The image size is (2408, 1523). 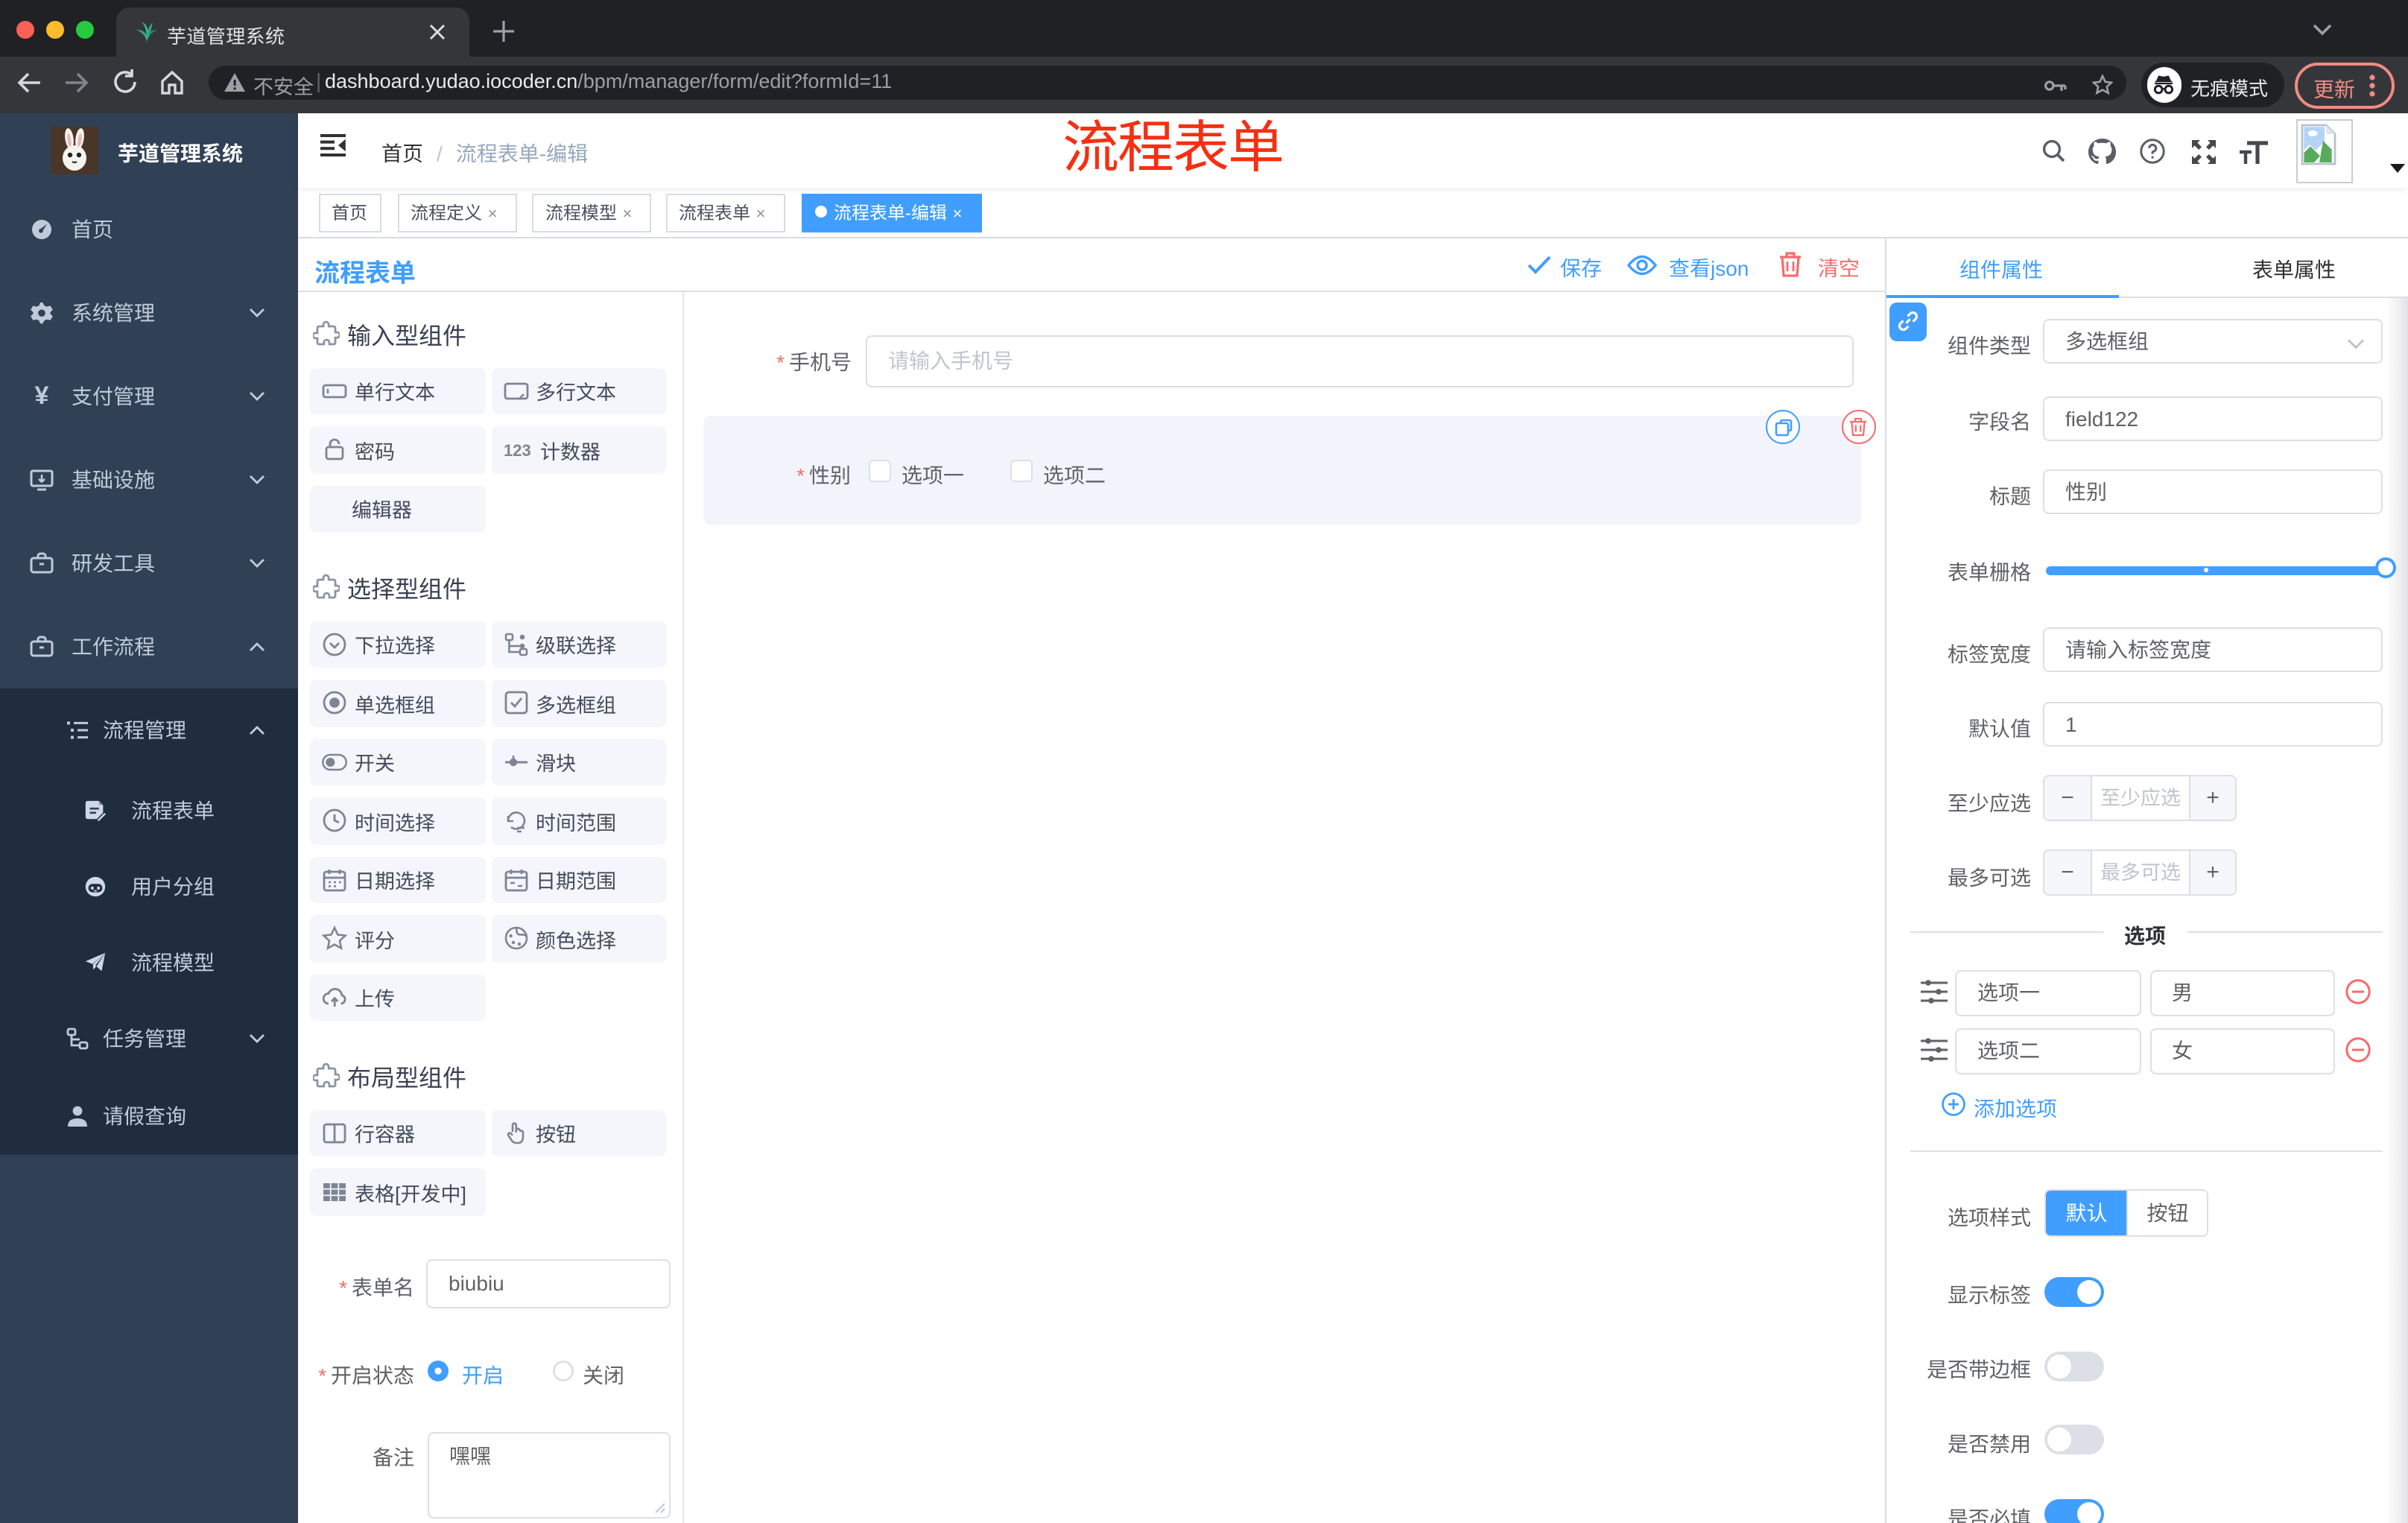 What do you see at coordinates (516, 451) in the screenshot?
I see `svg-text: 123` at bounding box center [516, 451].